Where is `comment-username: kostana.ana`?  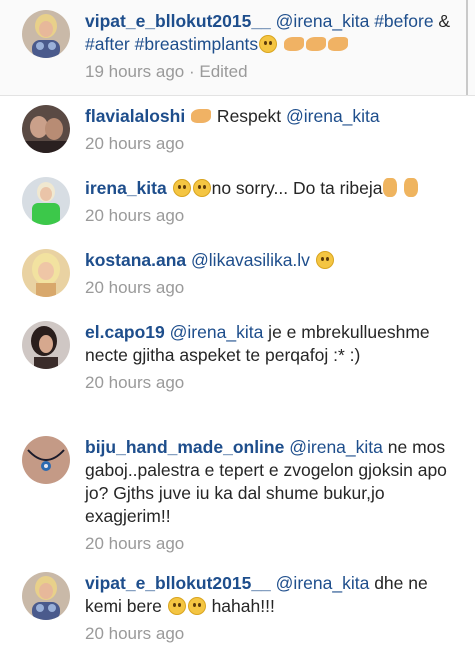 comment-username: kostana.ana is located at coordinates (135, 260).